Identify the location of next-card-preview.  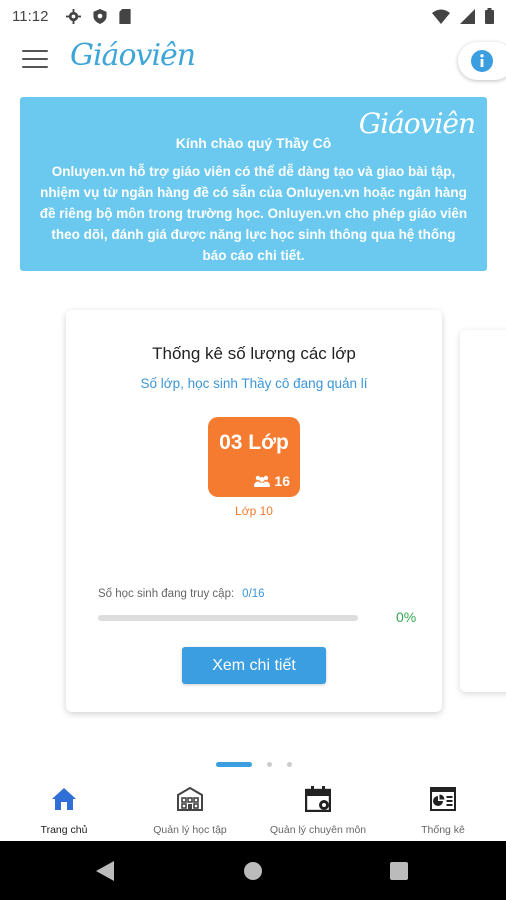
(483, 511).